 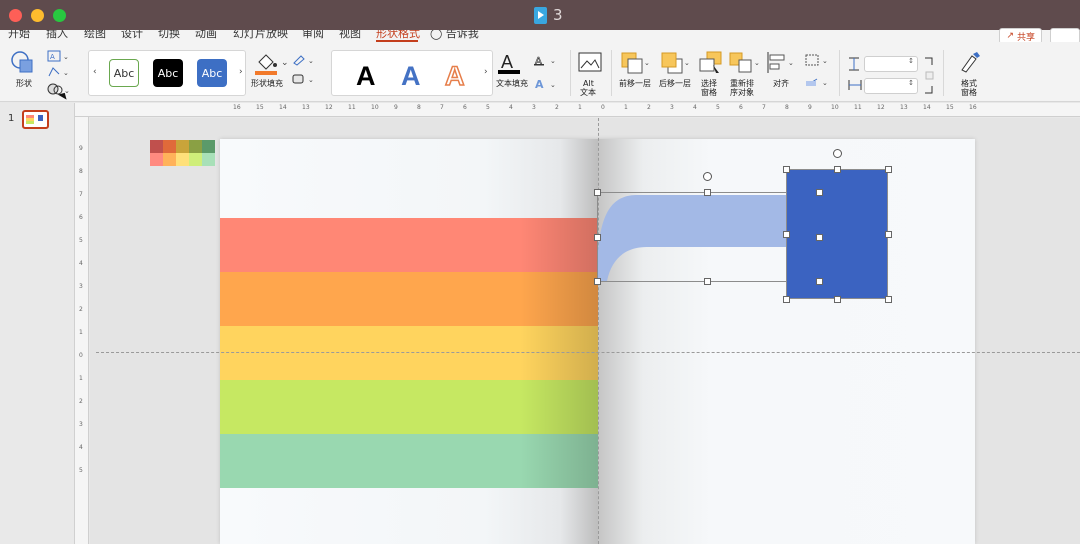 I want to click on shape-style-2: Abc, so click(x=168, y=73).